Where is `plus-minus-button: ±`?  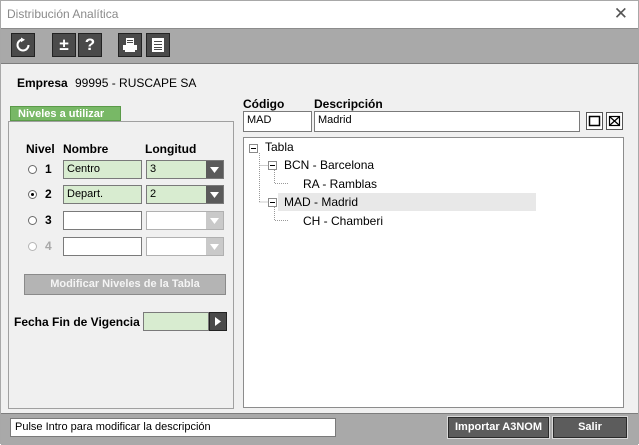 plus-minus-button: ± is located at coordinates (64, 45).